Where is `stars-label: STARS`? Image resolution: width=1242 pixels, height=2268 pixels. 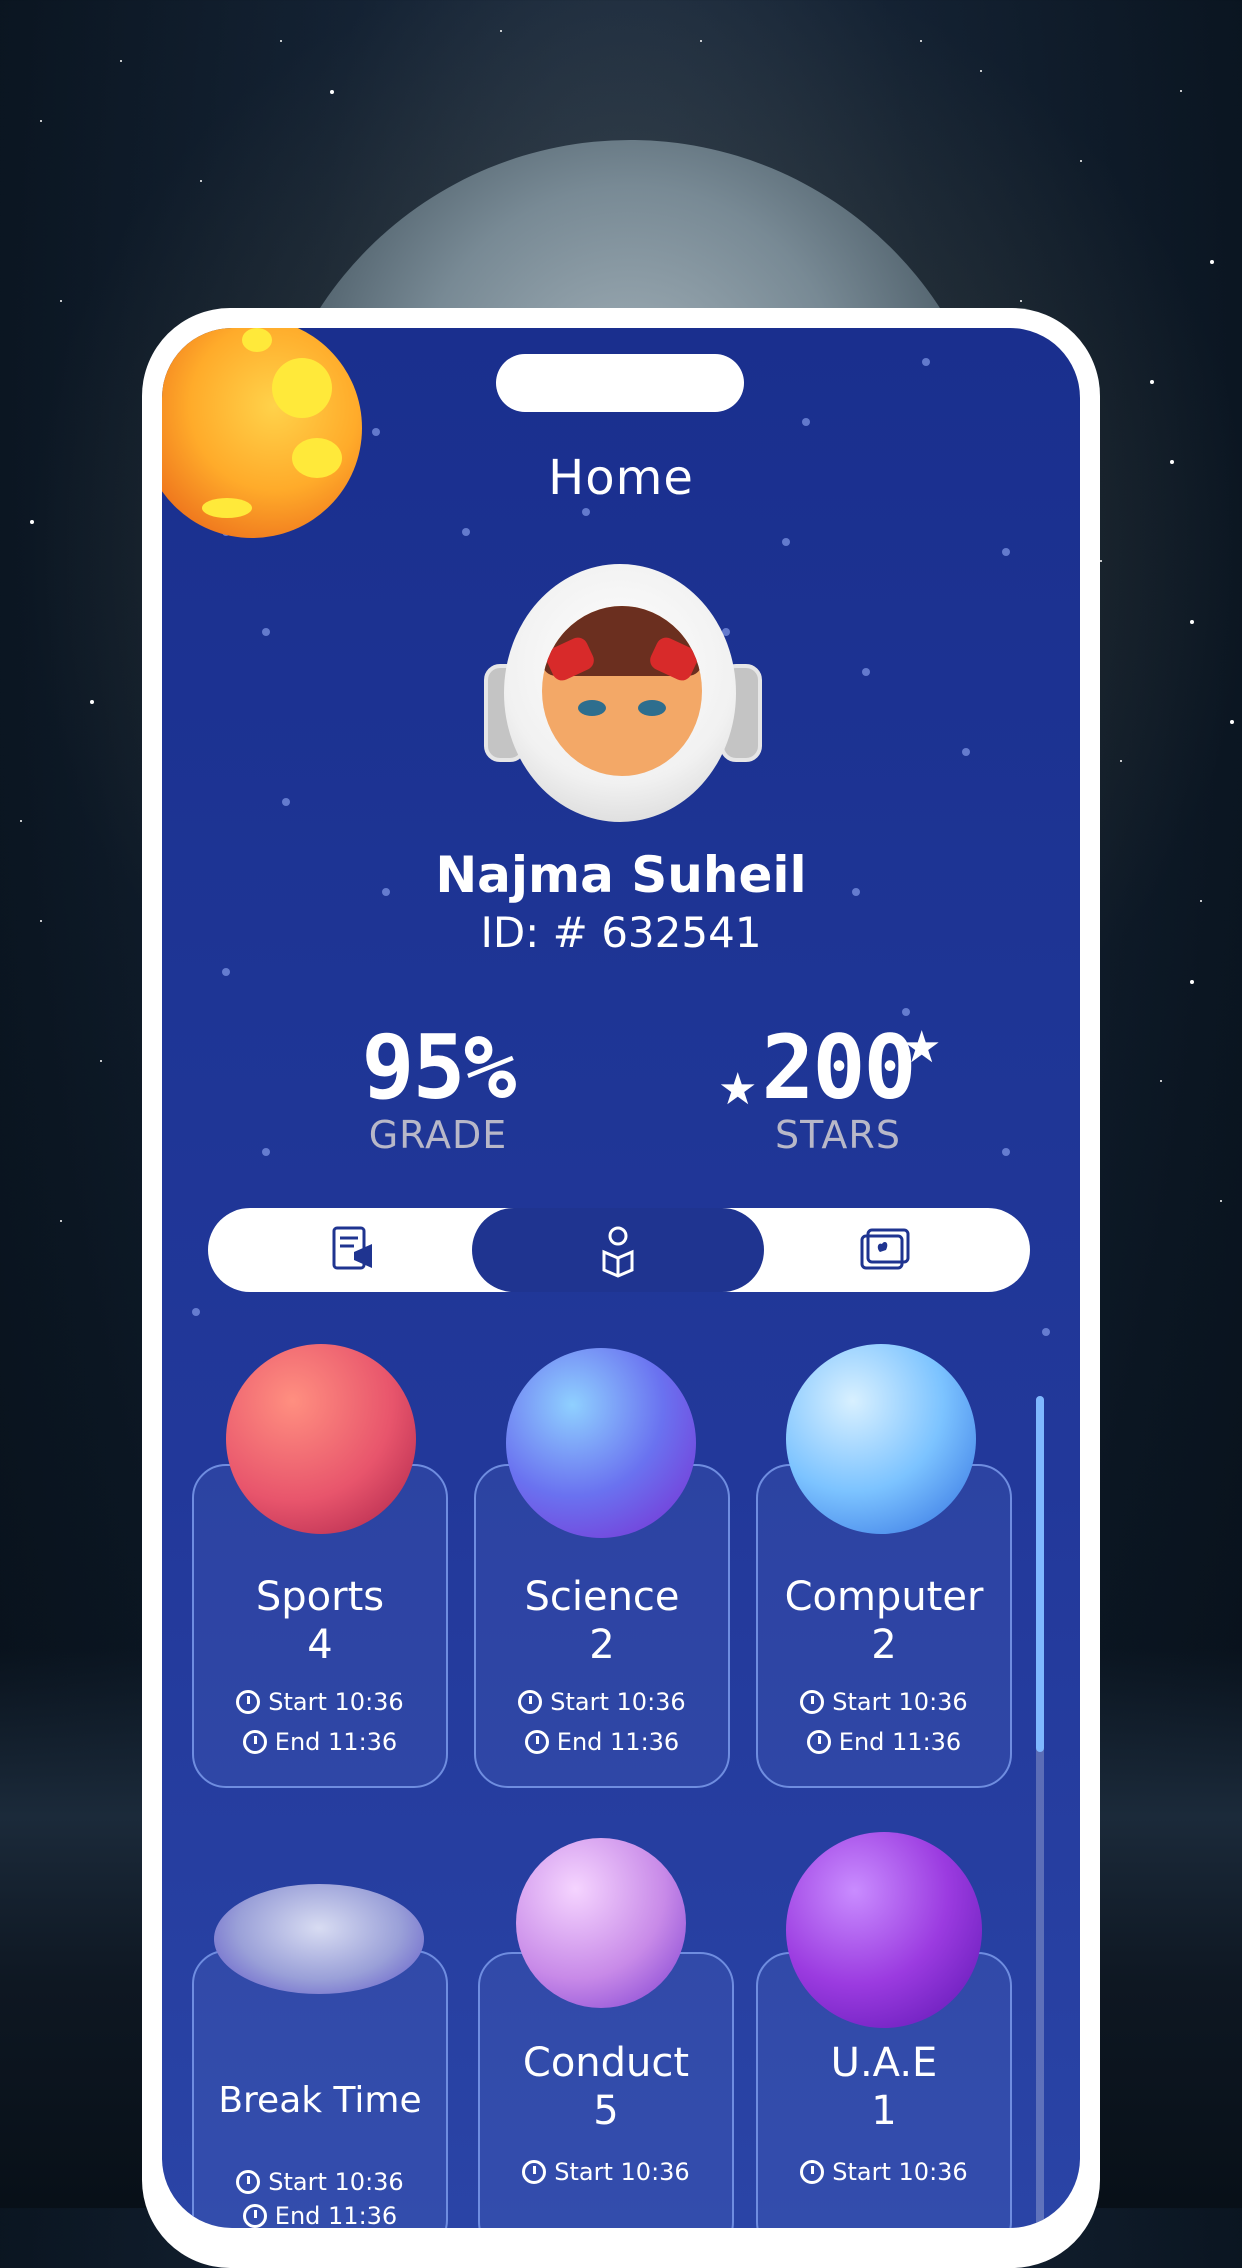 stars-label: STARS is located at coordinates (838, 1135).